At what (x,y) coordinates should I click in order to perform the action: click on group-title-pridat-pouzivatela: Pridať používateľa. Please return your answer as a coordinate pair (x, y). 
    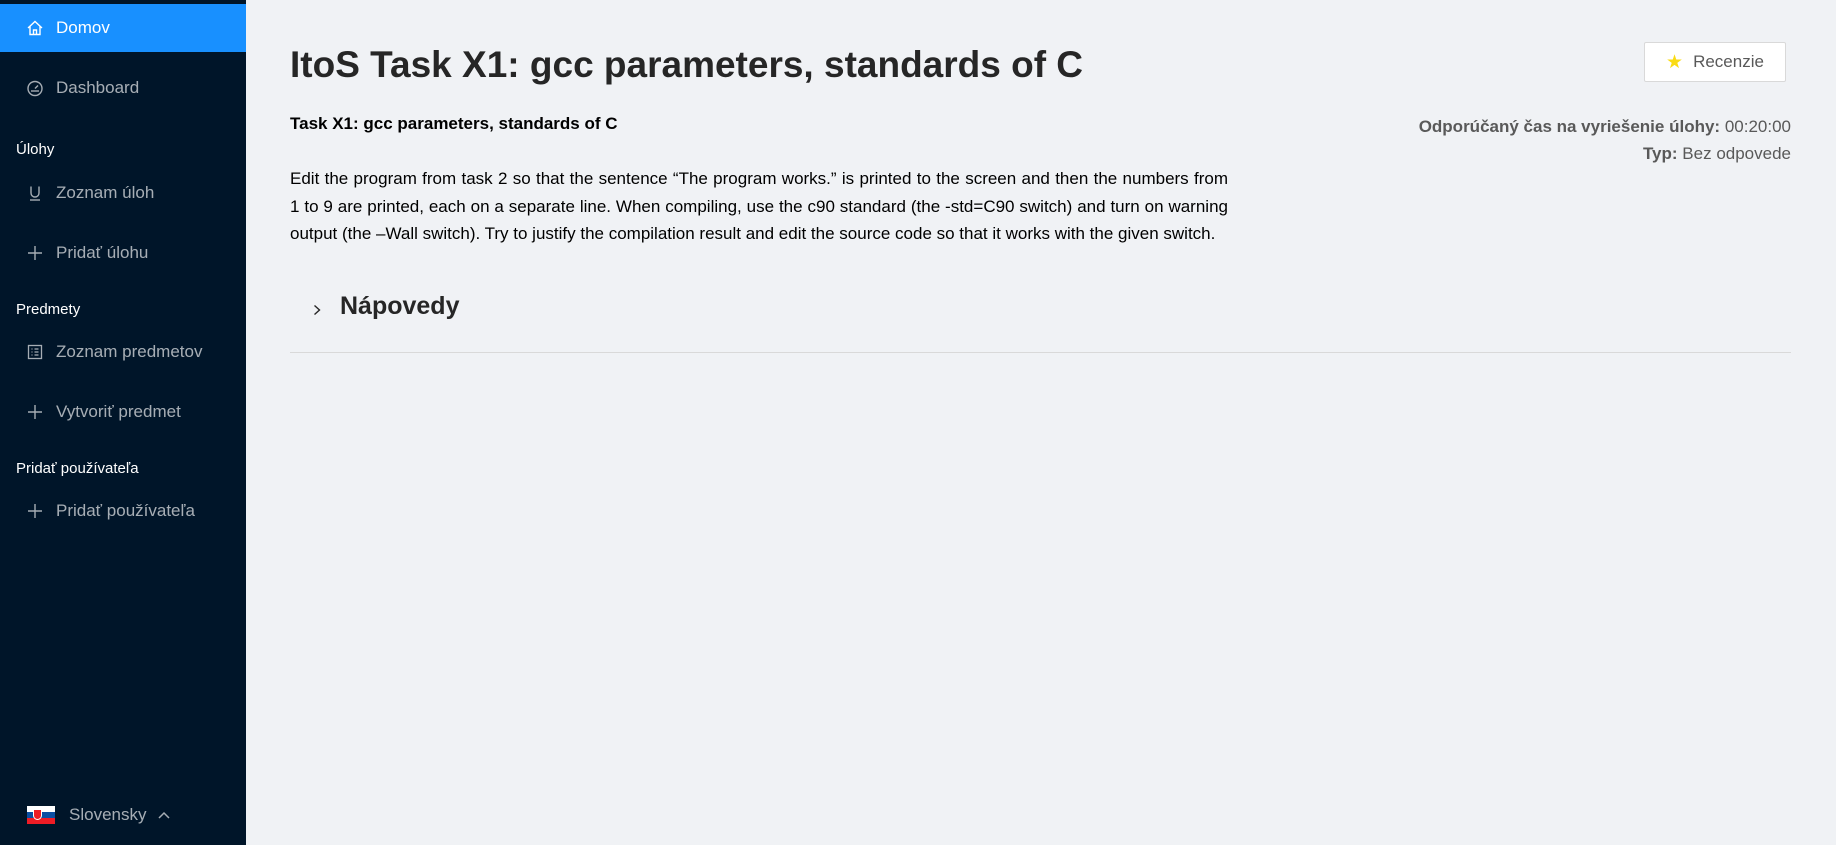
    Looking at the image, I should click on (77, 468).